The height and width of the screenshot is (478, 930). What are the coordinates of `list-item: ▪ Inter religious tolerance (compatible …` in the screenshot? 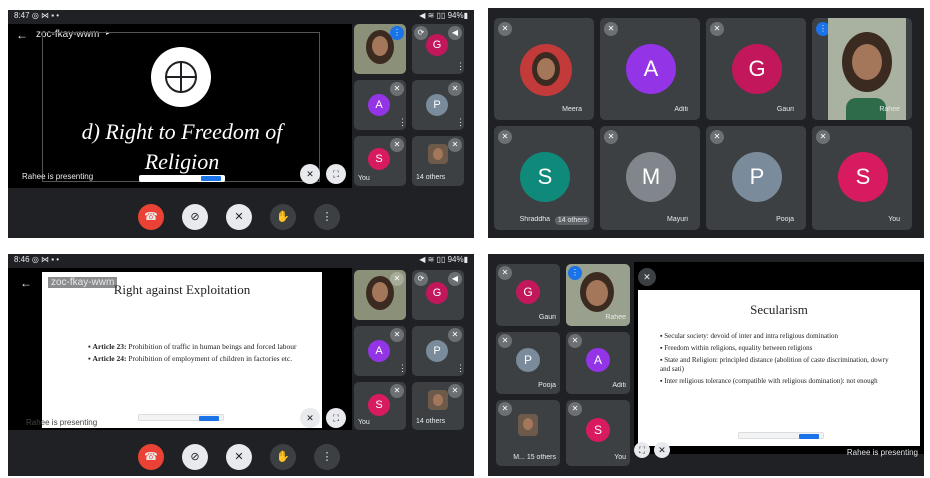 It's located at (769, 381).